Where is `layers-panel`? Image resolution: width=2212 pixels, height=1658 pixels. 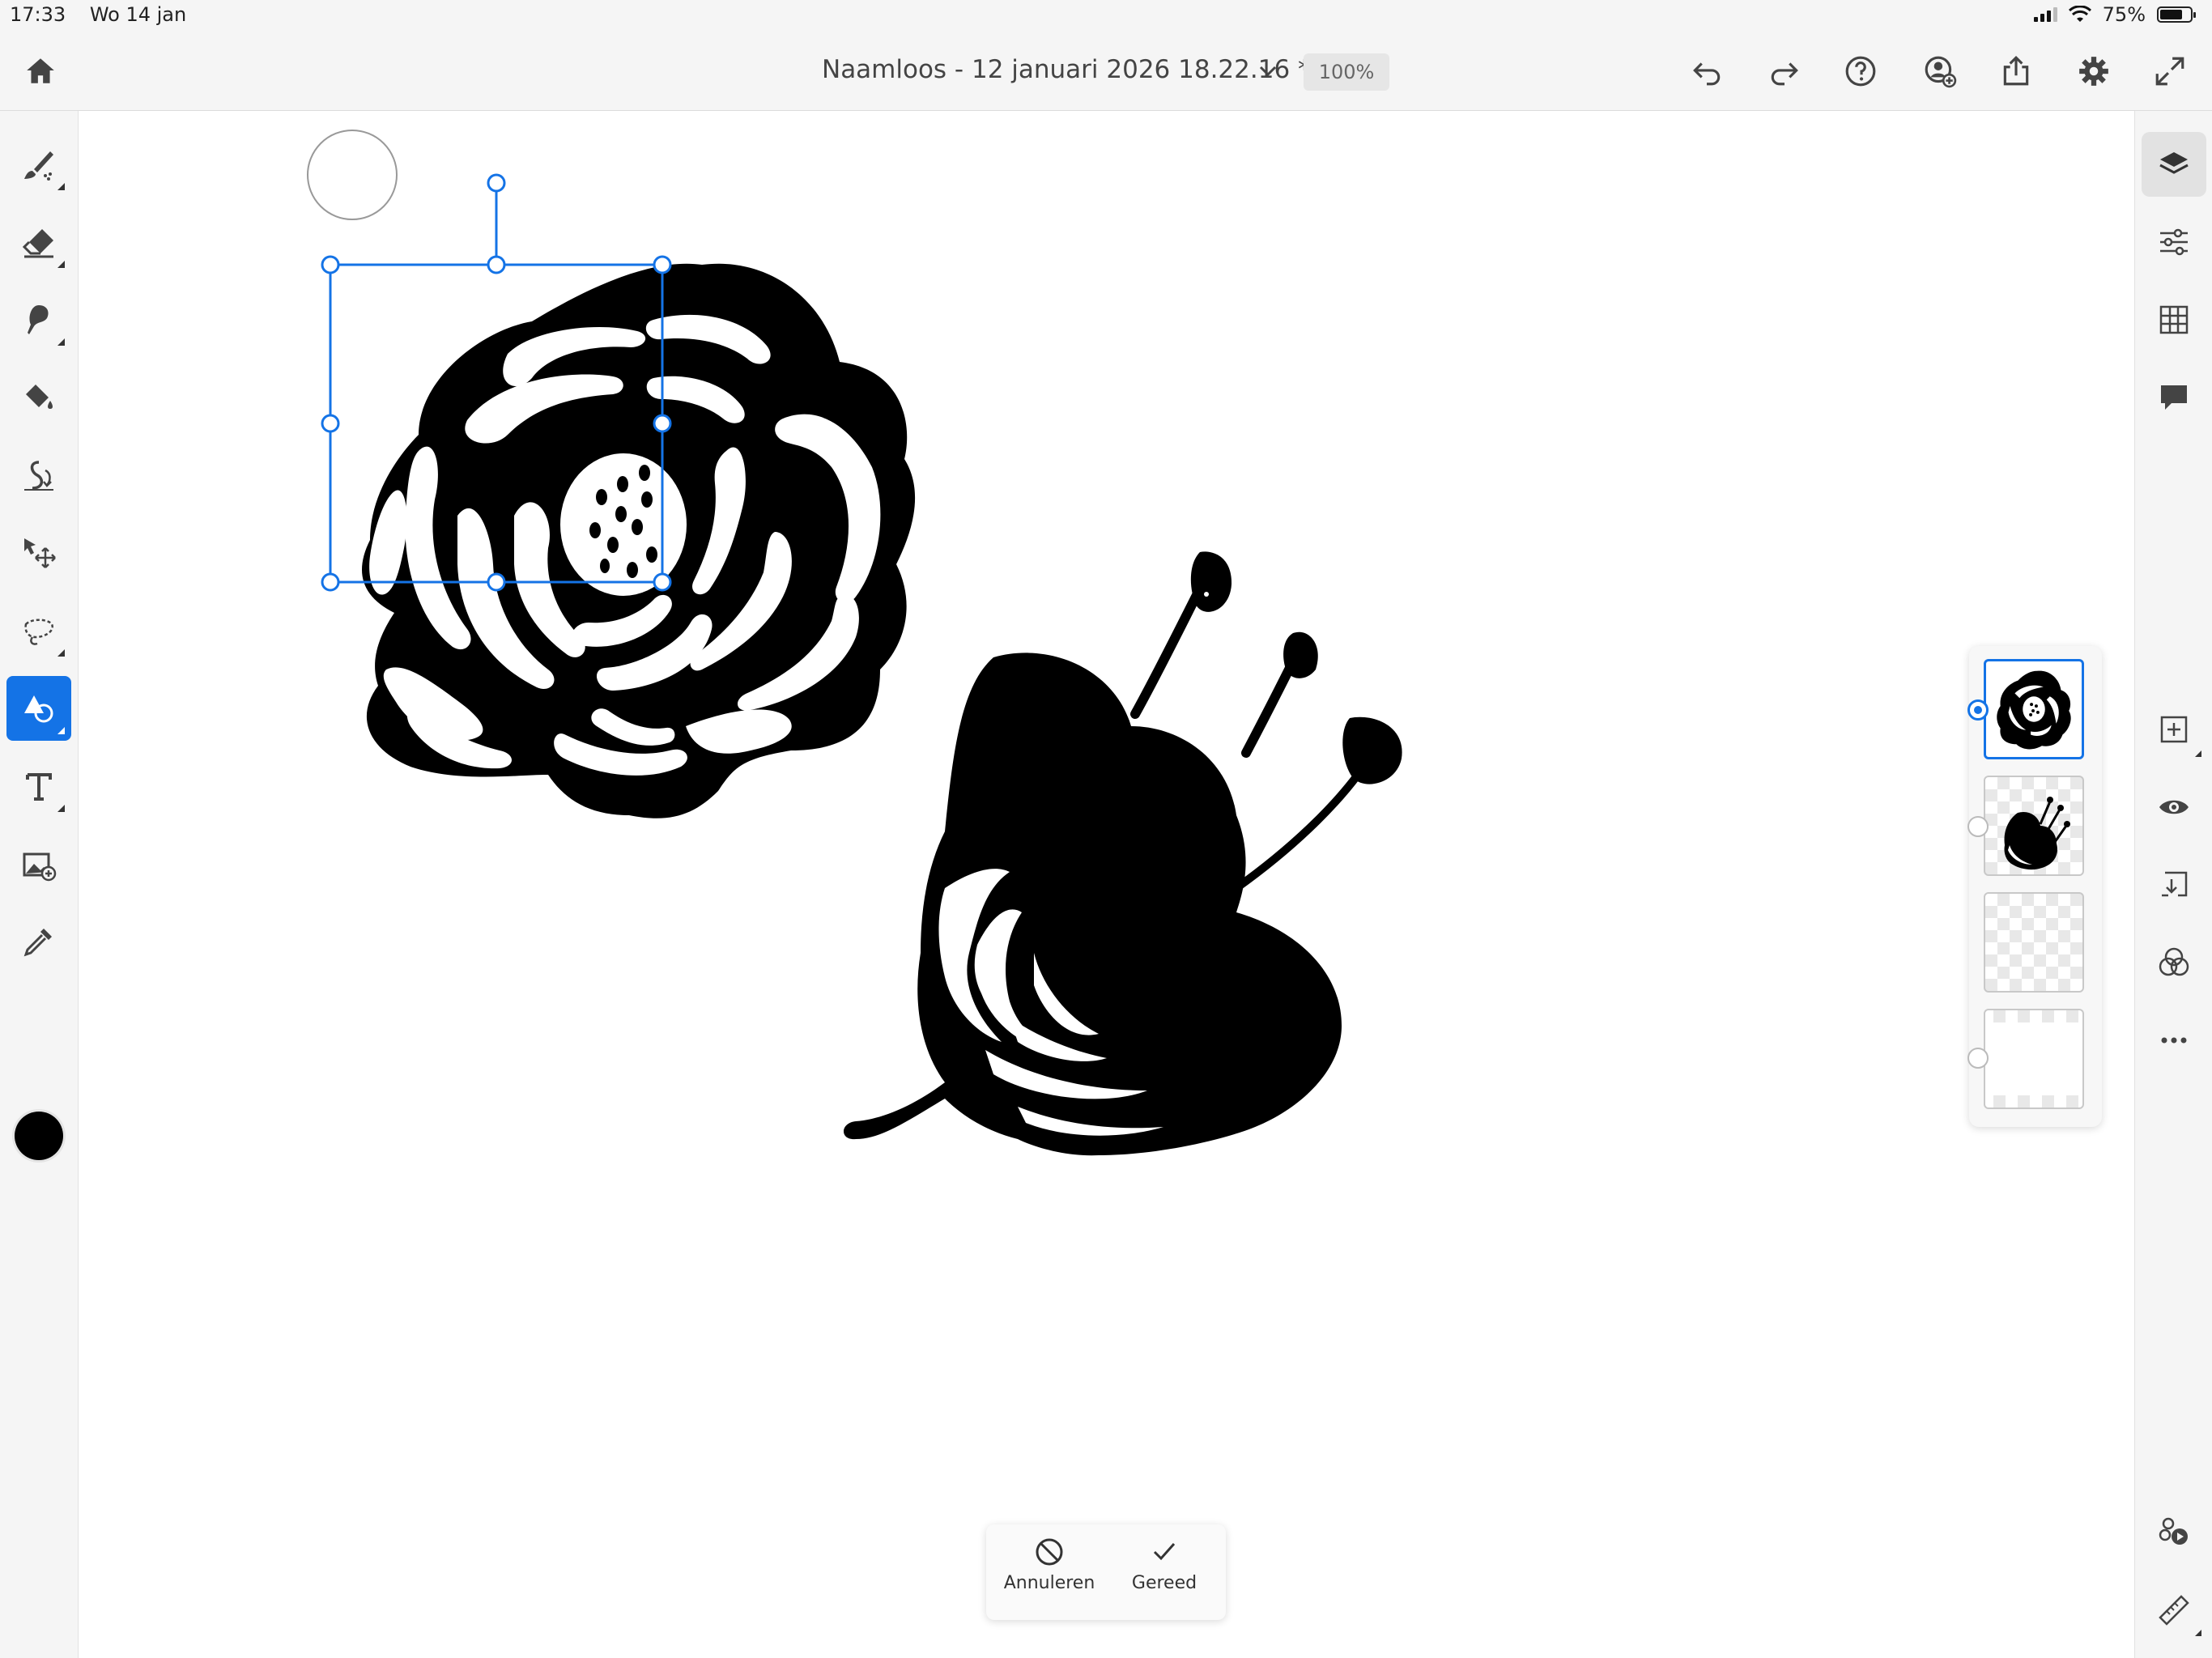
layers-panel is located at coordinates (2034, 886).